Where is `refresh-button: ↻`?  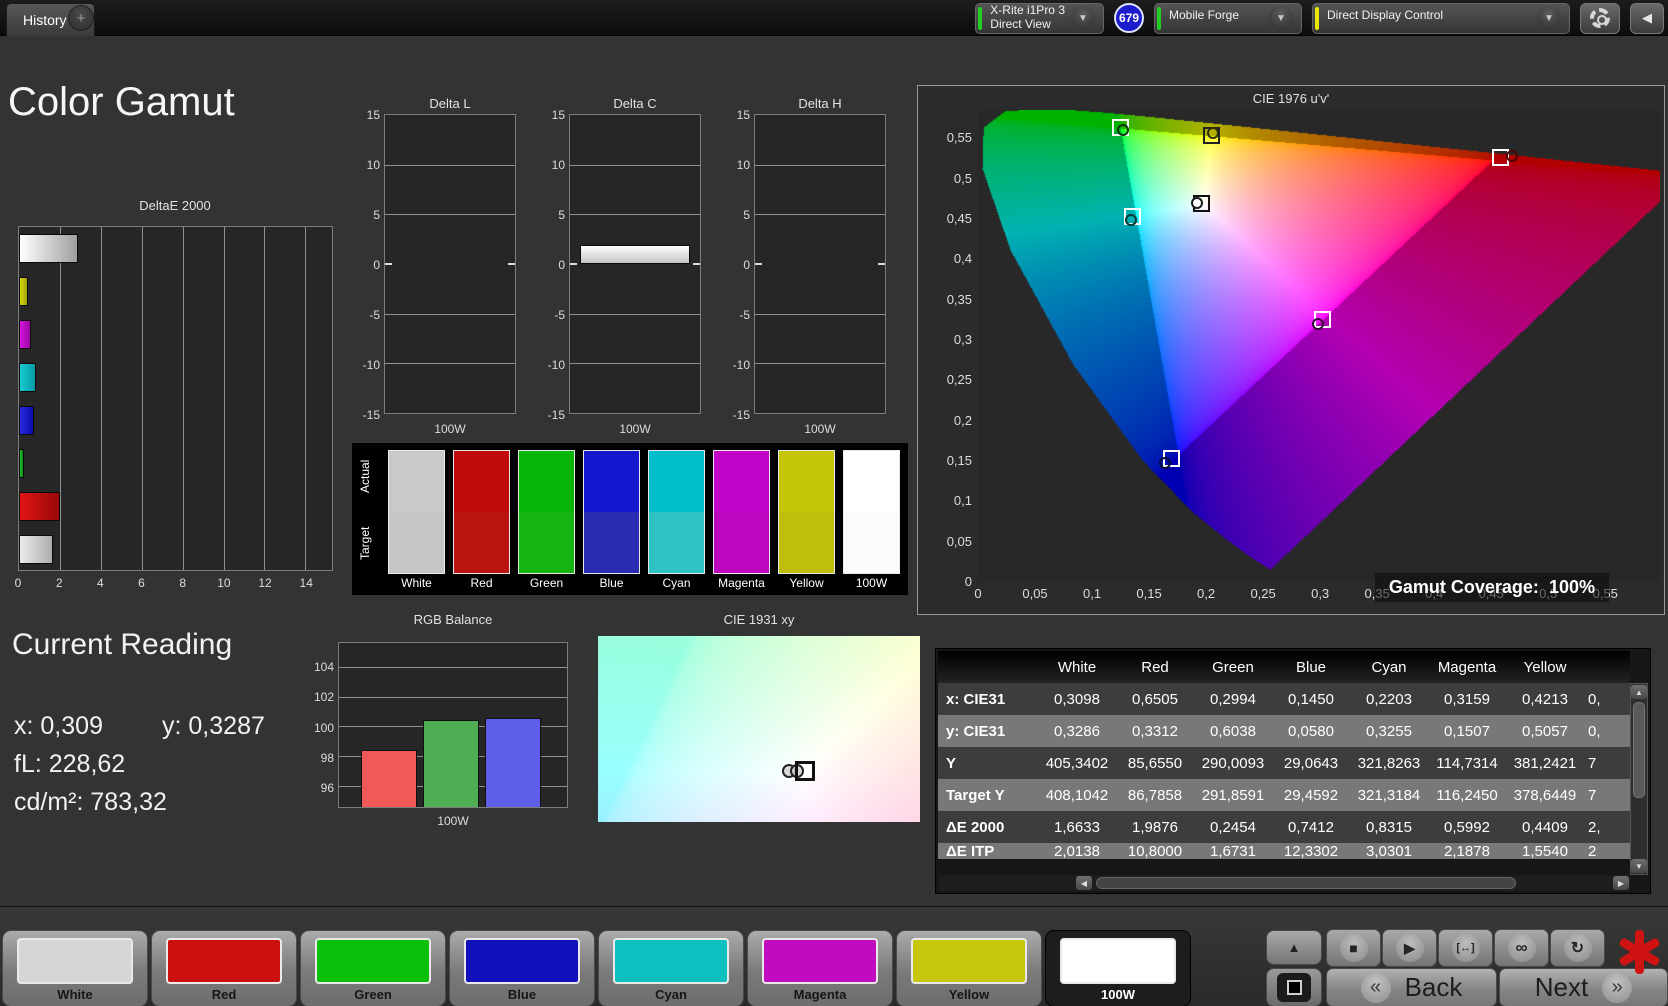
refresh-button: ↻ is located at coordinates (1577, 948).